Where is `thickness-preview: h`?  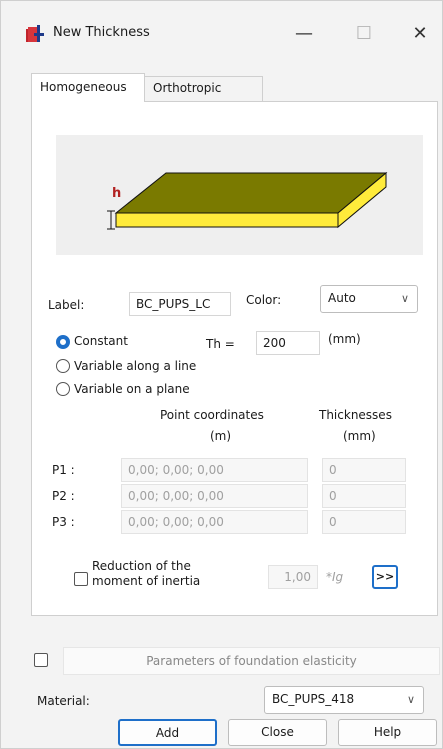
thickness-preview: h is located at coordinates (239, 195).